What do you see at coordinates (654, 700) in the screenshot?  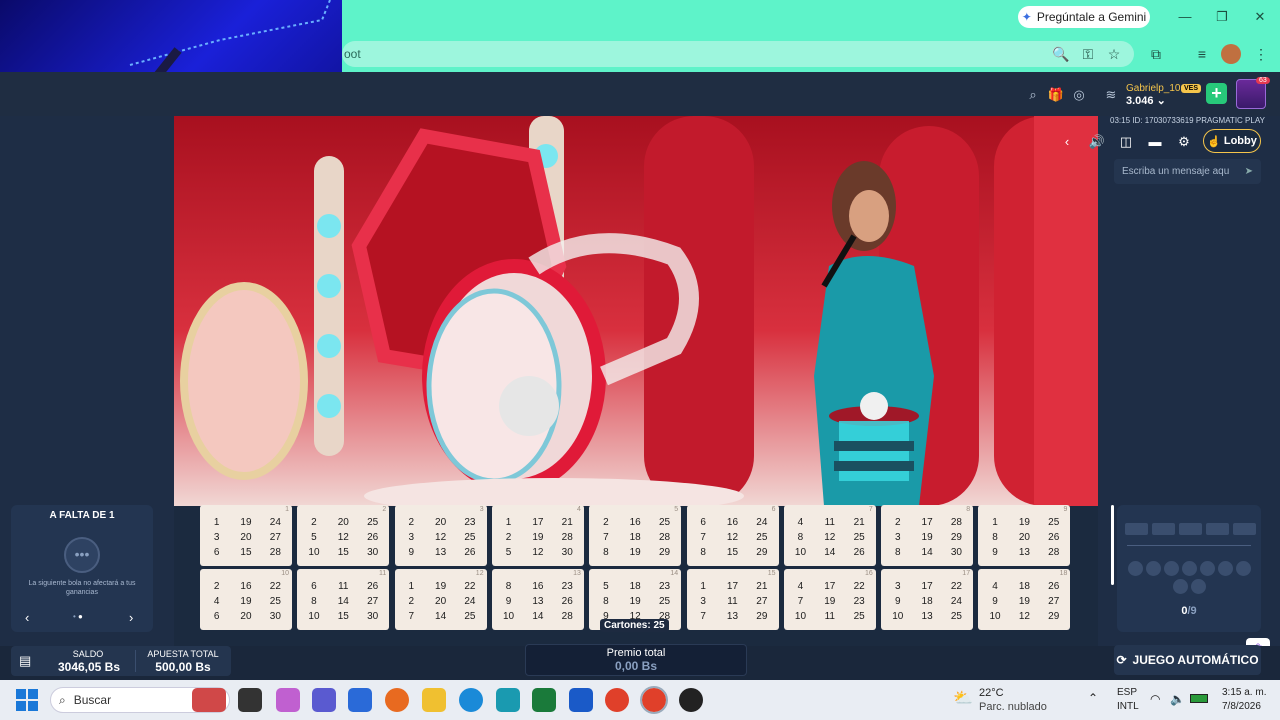 I see `chrome-active-icon` at bounding box center [654, 700].